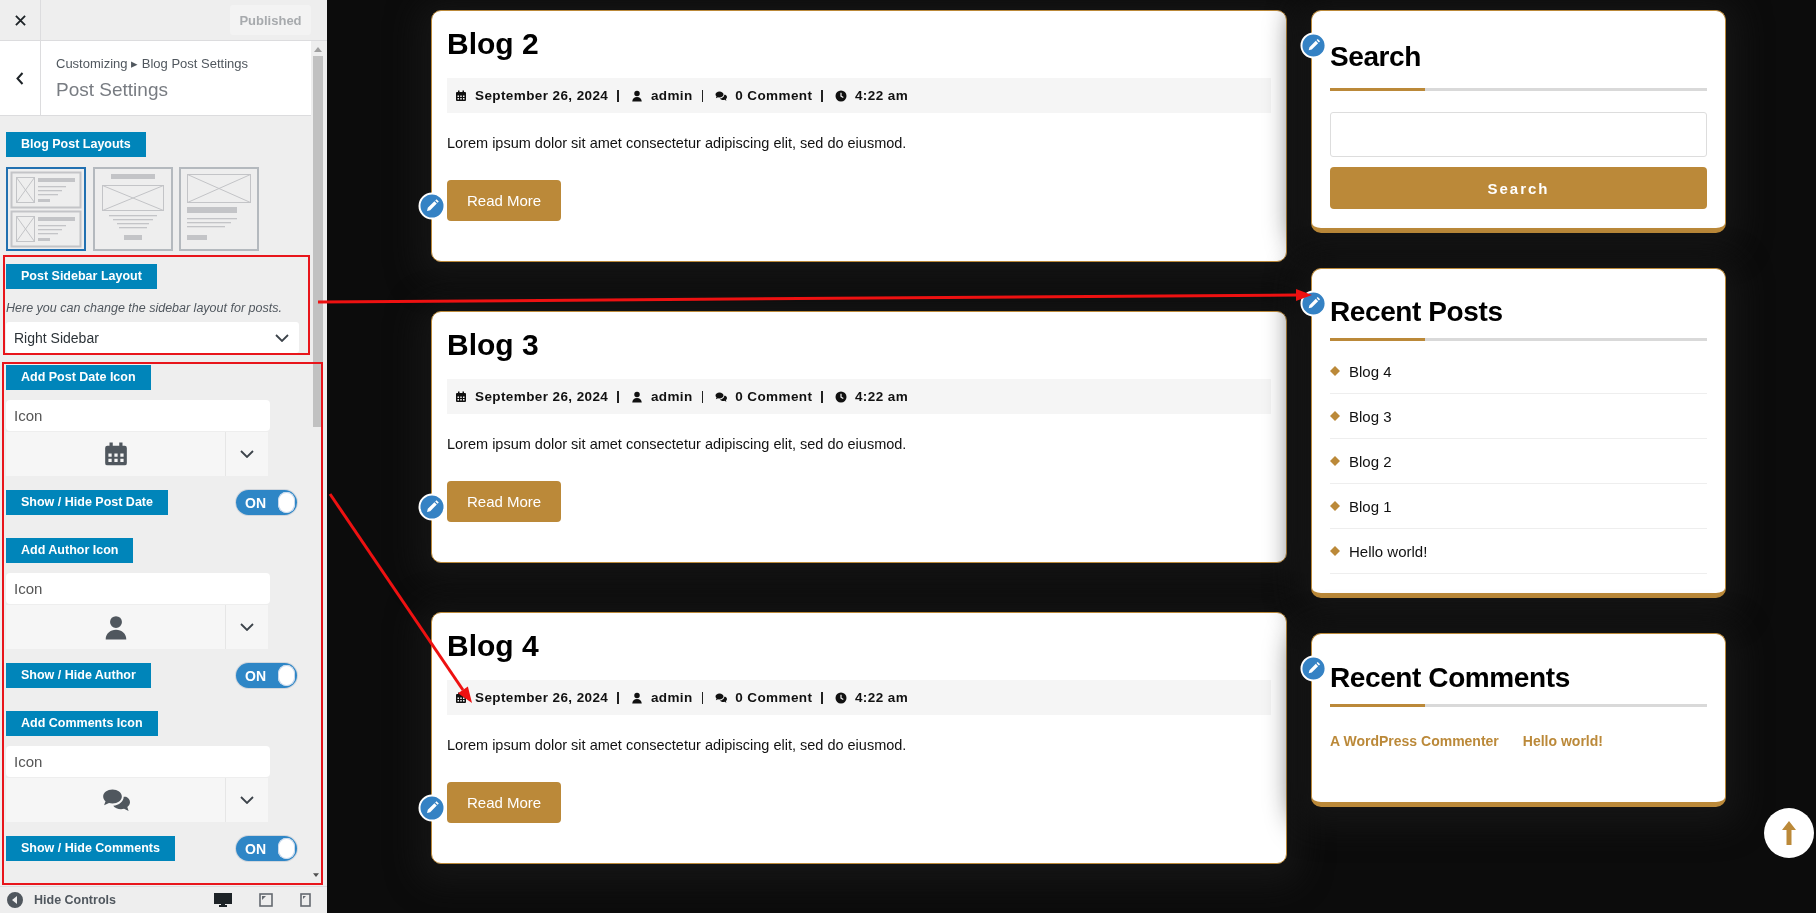 This screenshot has height=913, width=1816. What do you see at coordinates (90, 848) in the screenshot?
I see `section-label: Show / Hide Comments` at bounding box center [90, 848].